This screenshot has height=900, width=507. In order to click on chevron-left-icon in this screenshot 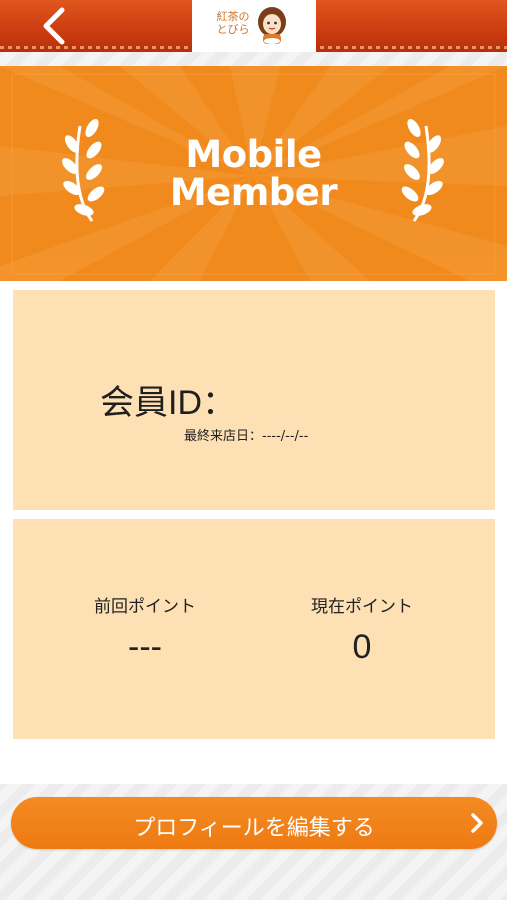, I will do `click(54, 26)`.